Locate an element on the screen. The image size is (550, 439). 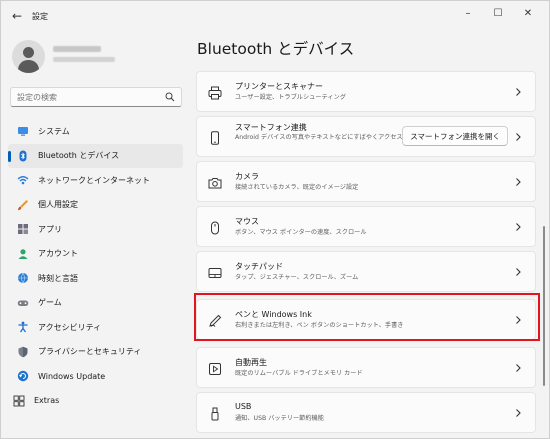
card-title: ペンと Windows Ink is located at coordinates (273, 314).